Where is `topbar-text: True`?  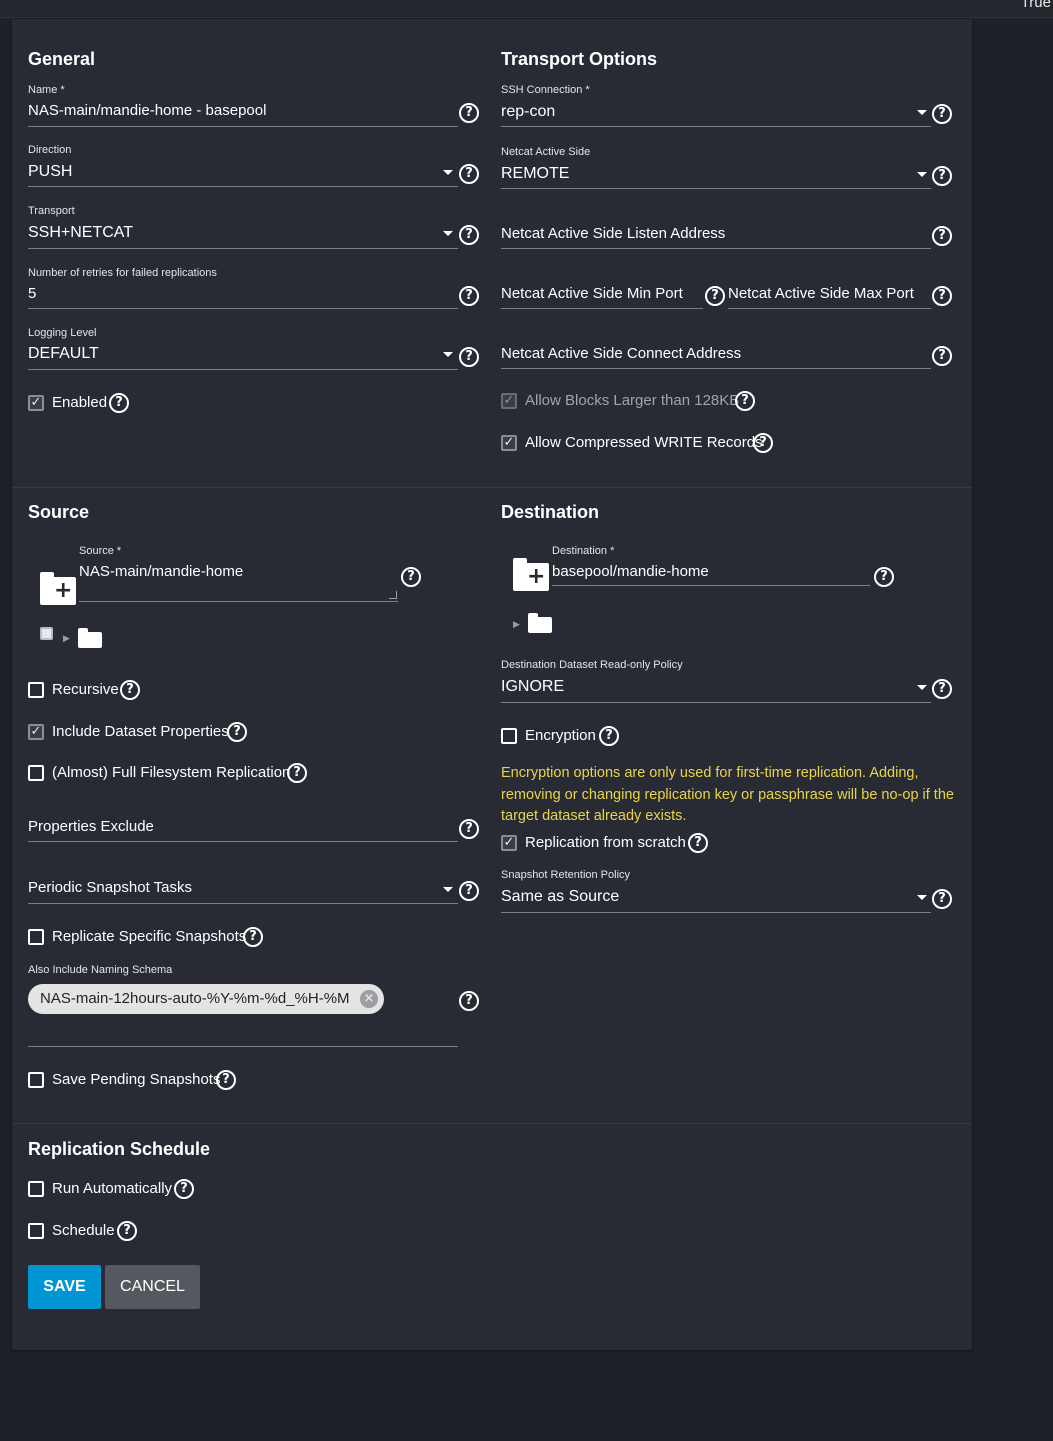
topbar-text: True is located at coordinates (1035, 5).